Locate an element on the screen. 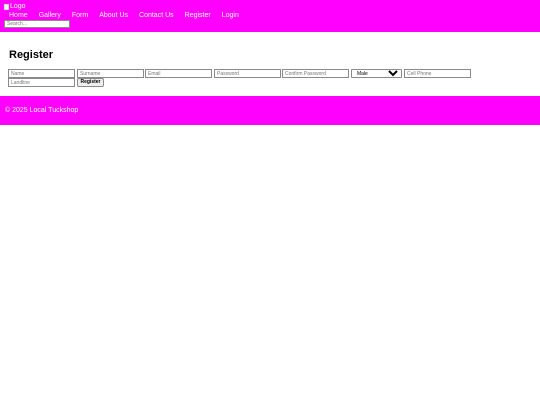 The image size is (540, 405). email-field is located at coordinates (178, 73).